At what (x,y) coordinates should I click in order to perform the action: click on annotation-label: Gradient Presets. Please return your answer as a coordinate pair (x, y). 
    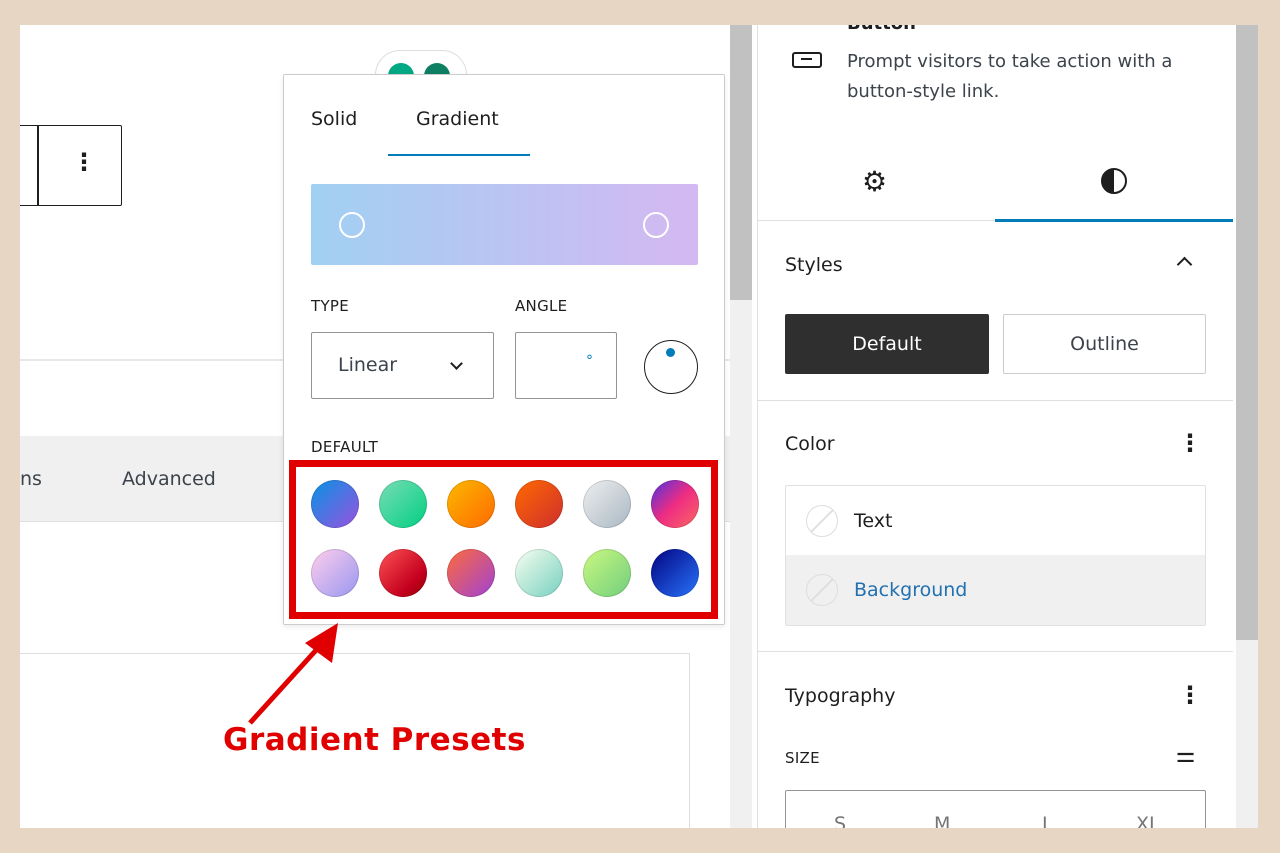
    Looking at the image, I should click on (374, 740).